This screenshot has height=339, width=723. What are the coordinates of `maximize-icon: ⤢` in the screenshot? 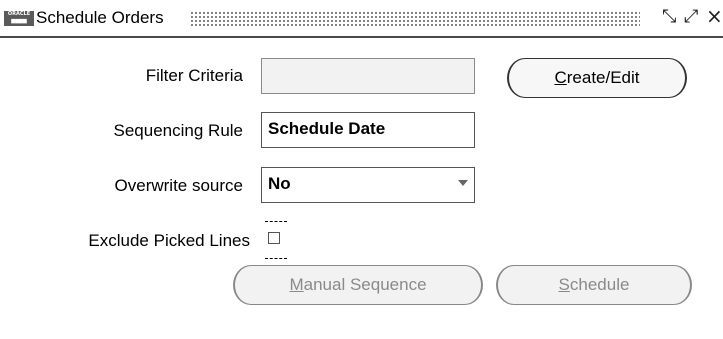 It's located at (691, 16).